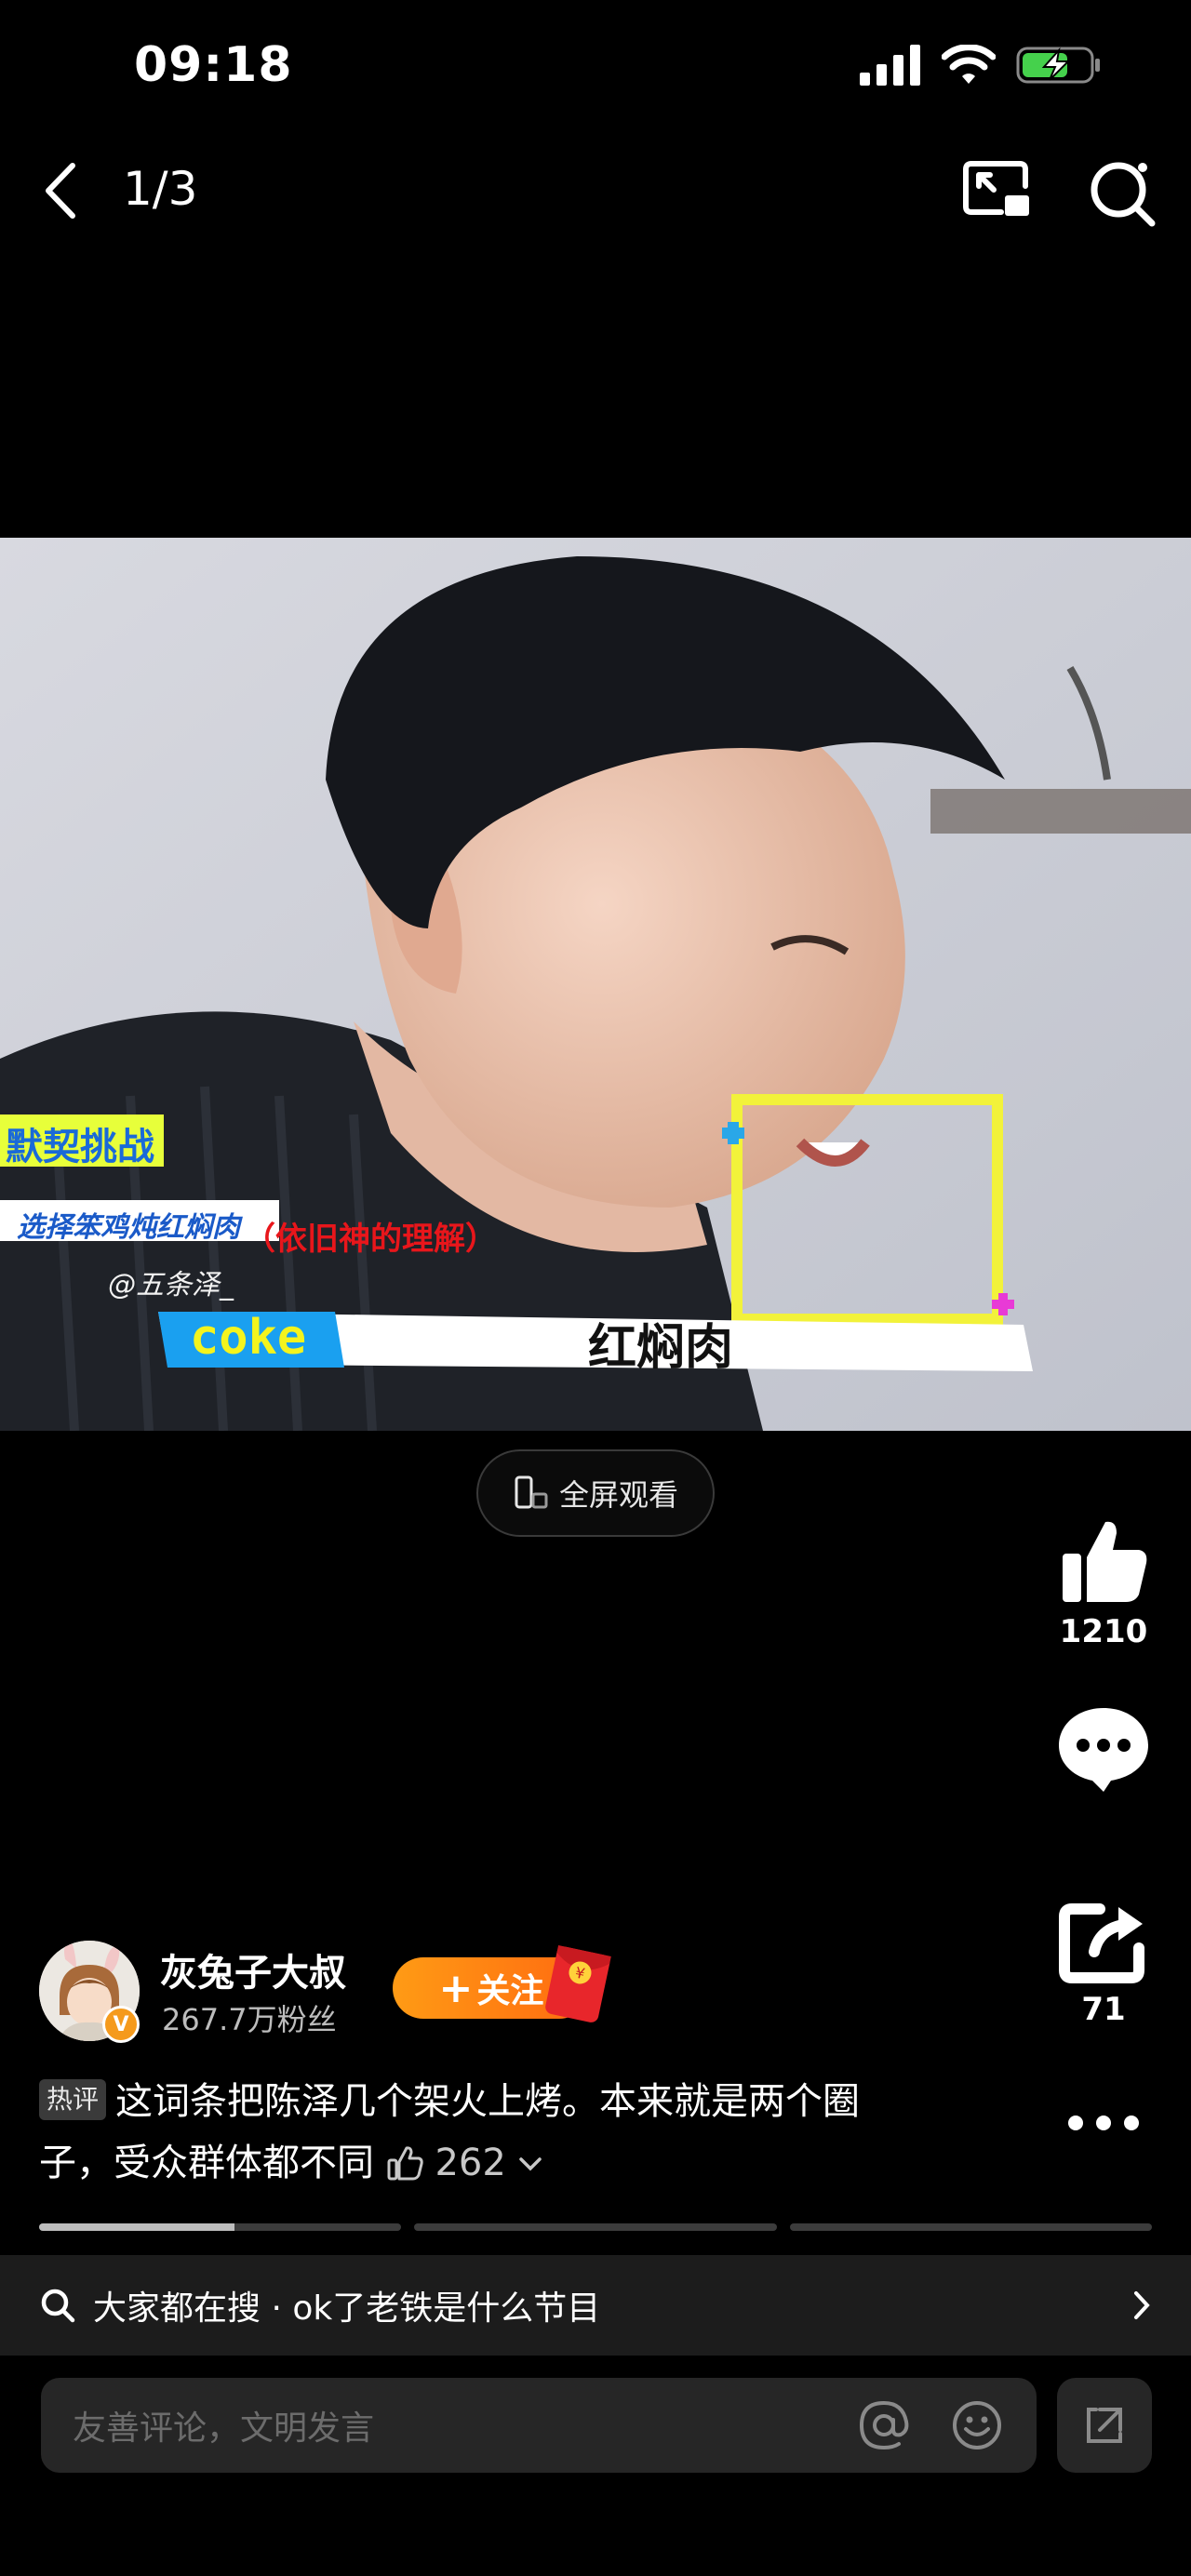  What do you see at coordinates (137, 2227) in the screenshot?
I see `progress-fill` at bounding box center [137, 2227].